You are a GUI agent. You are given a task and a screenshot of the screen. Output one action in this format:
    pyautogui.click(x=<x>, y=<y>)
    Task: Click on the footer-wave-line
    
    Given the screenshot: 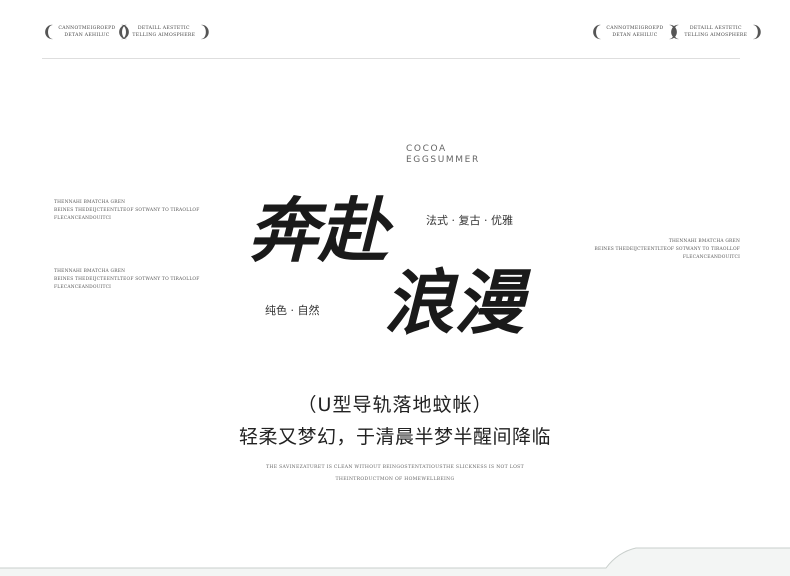 What is the action you would take?
    pyautogui.click(x=395, y=558)
    